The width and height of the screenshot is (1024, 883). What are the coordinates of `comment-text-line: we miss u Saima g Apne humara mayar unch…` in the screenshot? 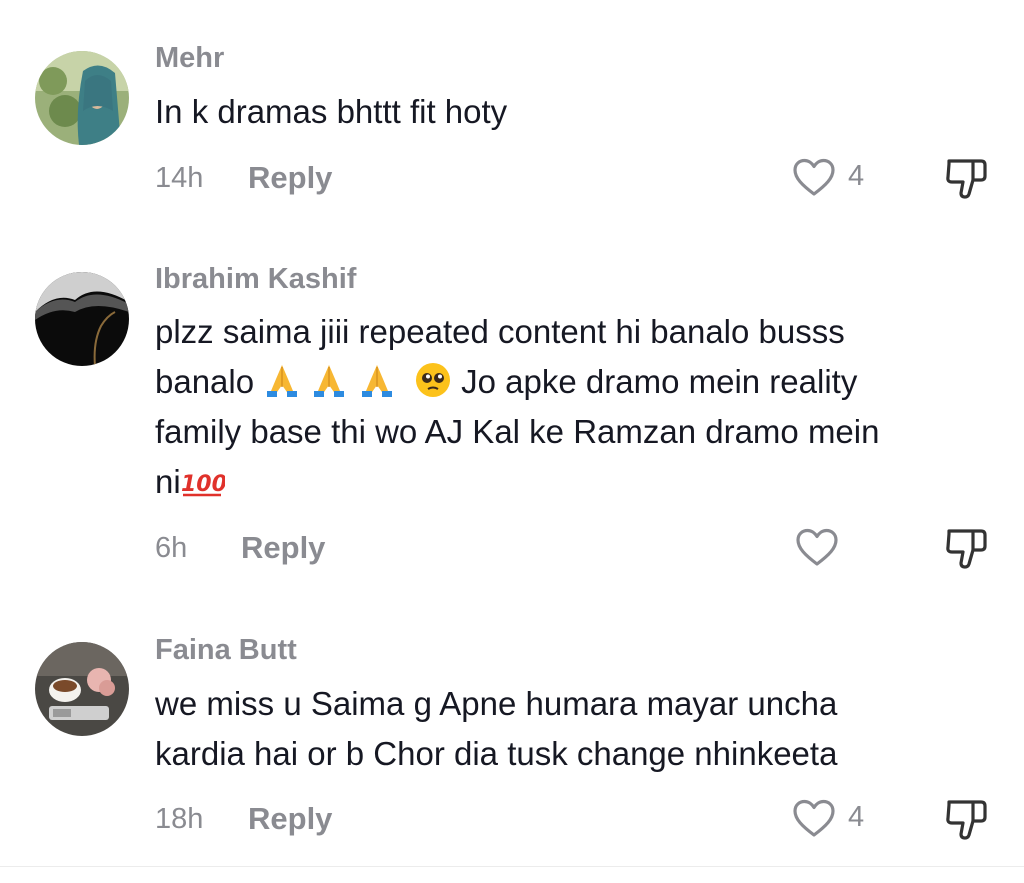 It's located at (496, 703).